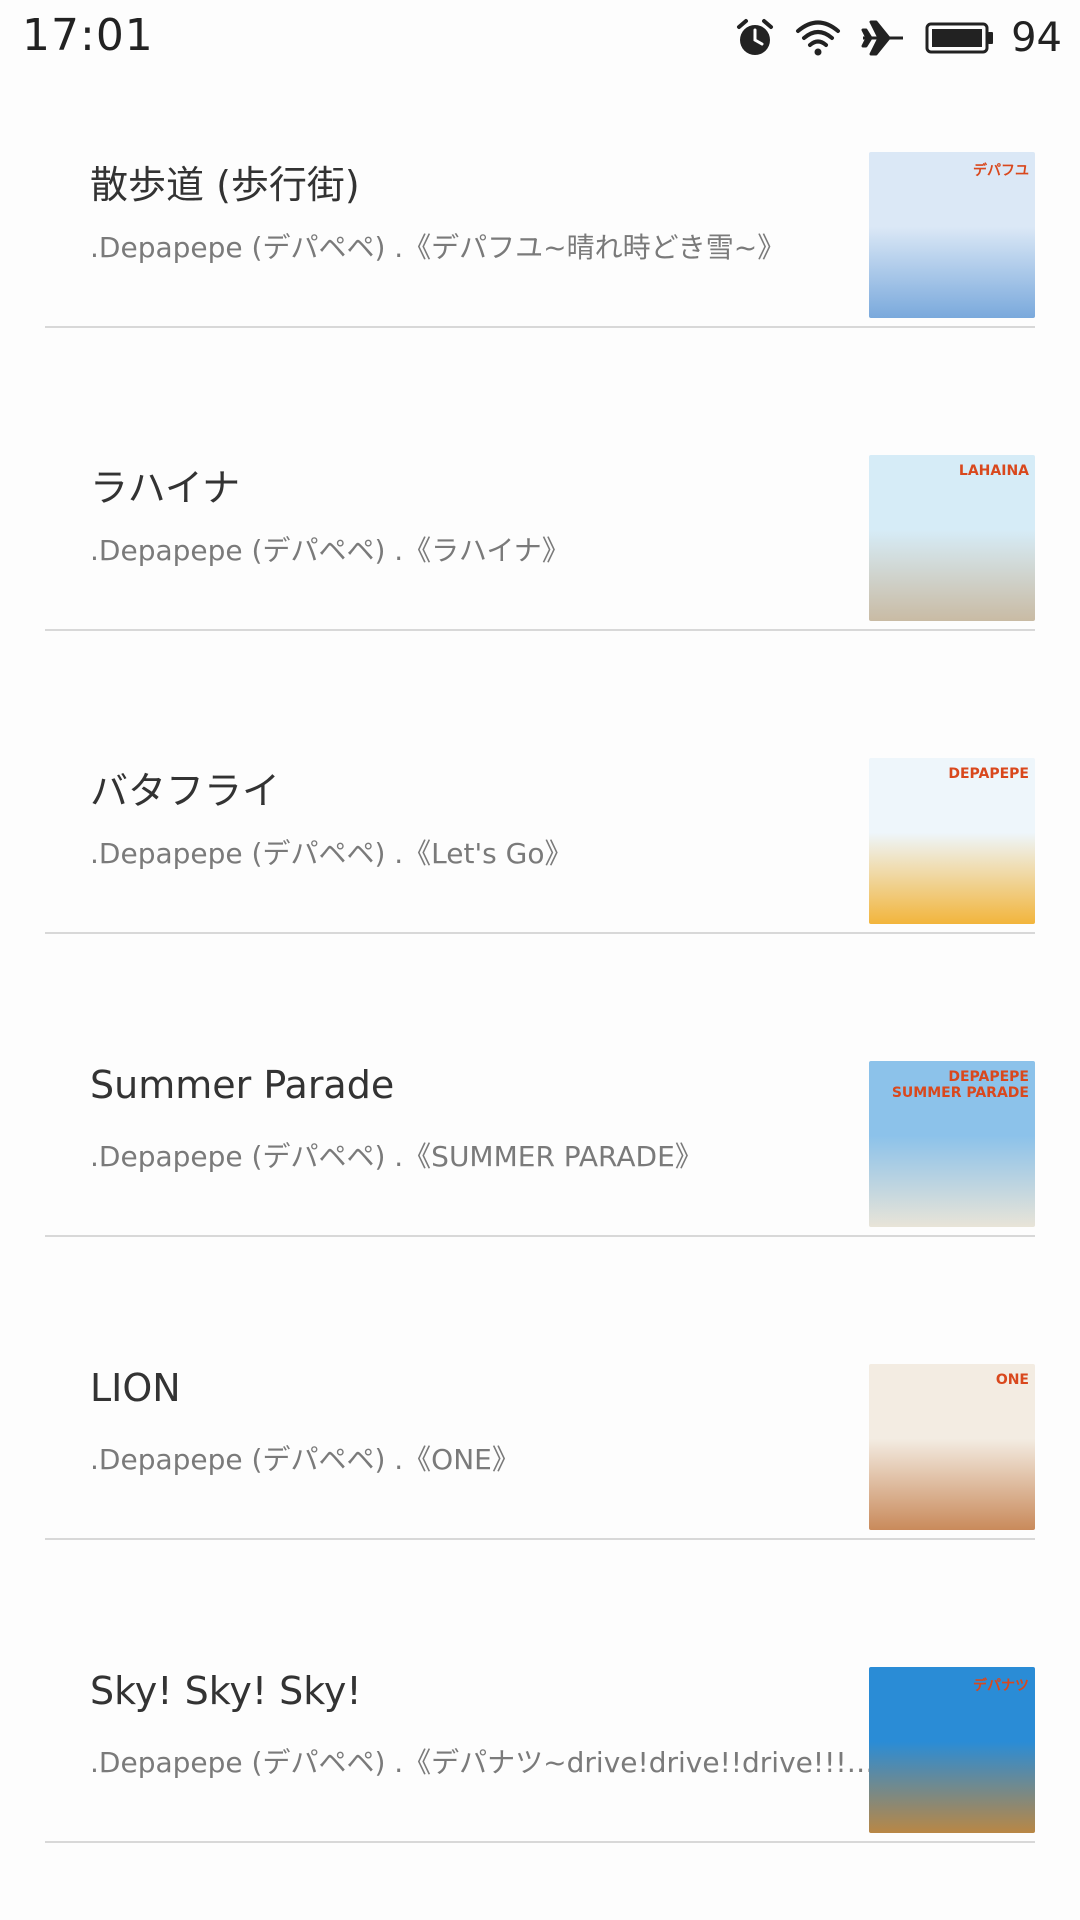 Image resolution: width=1080 pixels, height=1920 pixels. What do you see at coordinates (540, 38) in the screenshot?
I see `status-bar: 17:01 94` at bounding box center [540, 38].